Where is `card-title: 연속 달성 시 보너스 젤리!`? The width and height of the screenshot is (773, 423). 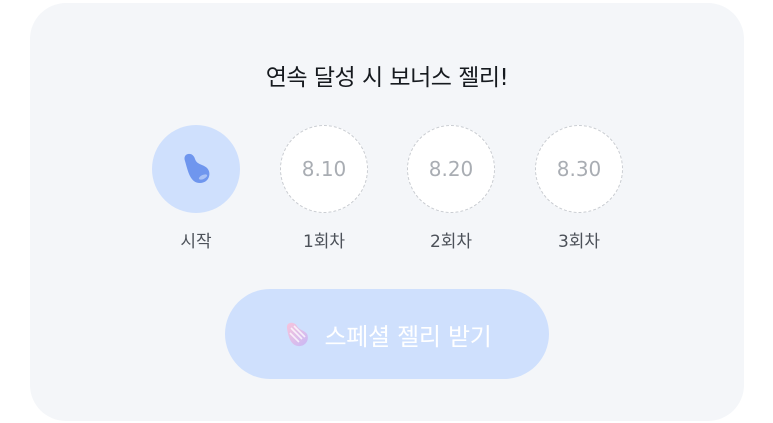
card-title: 연속 달성 시 보너스 젤리! is located at coordinates (387, 78).